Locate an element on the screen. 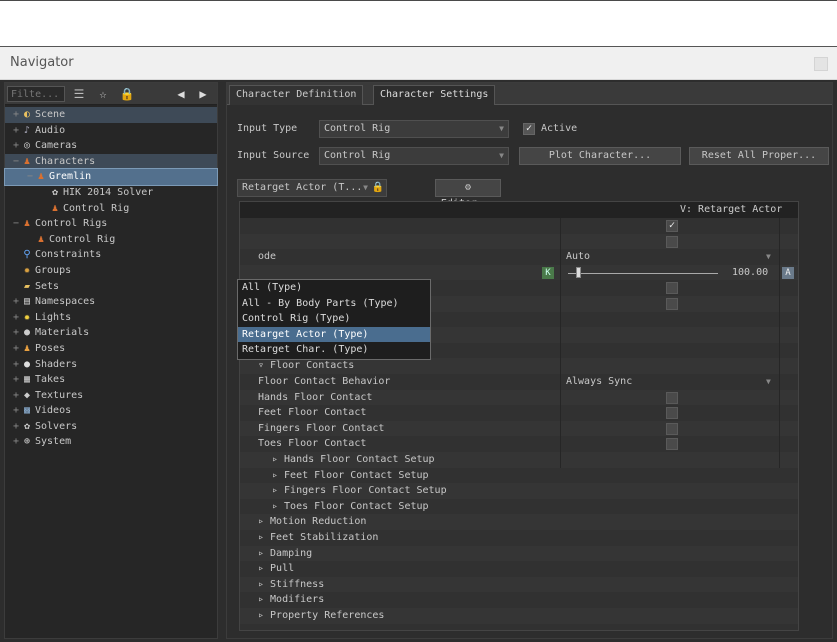 This screenshot has width=837, height=642. property-row: Hands Floor Contact is located at coordinates (519, 397).